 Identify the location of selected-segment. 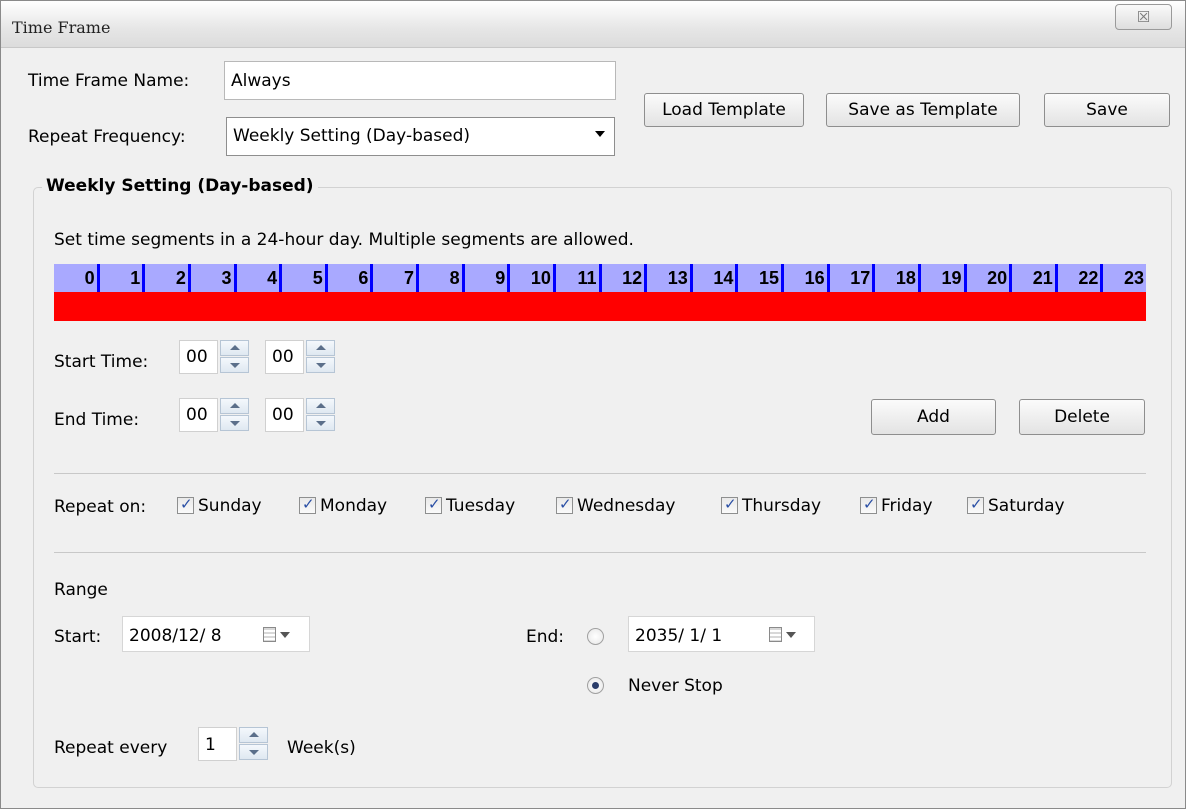
(600, 306).